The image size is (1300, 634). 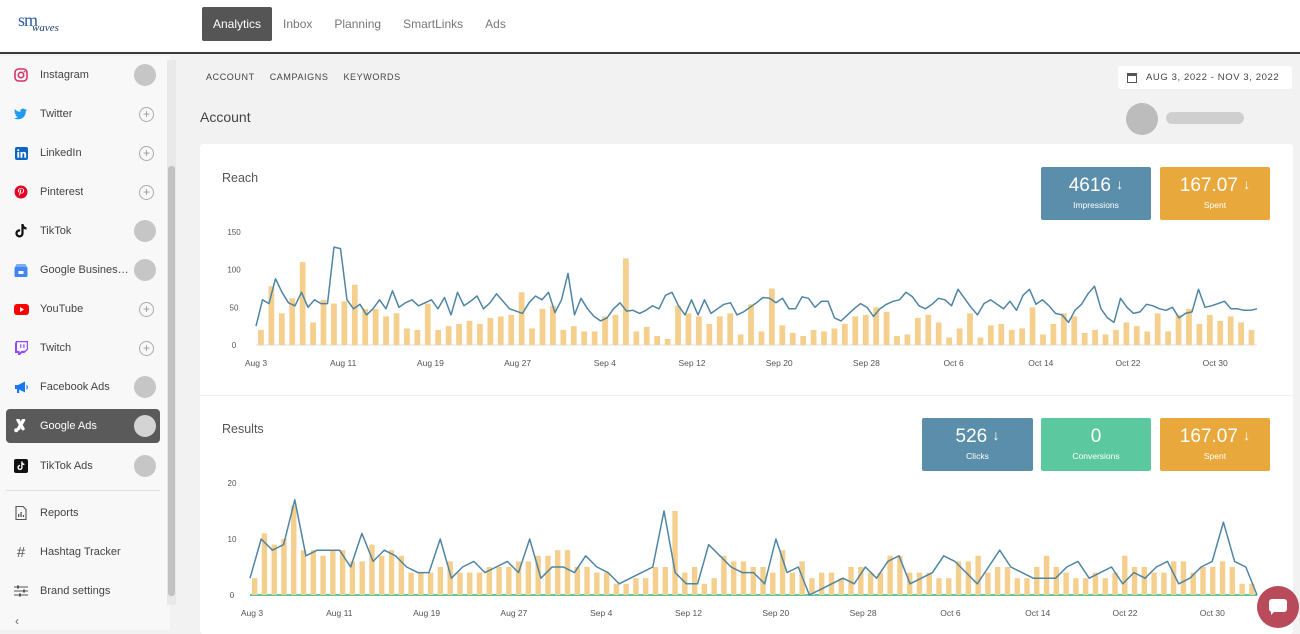 I want to click on sidebar-item-brand-settings: Brand settings, so click(x=83, y=591).